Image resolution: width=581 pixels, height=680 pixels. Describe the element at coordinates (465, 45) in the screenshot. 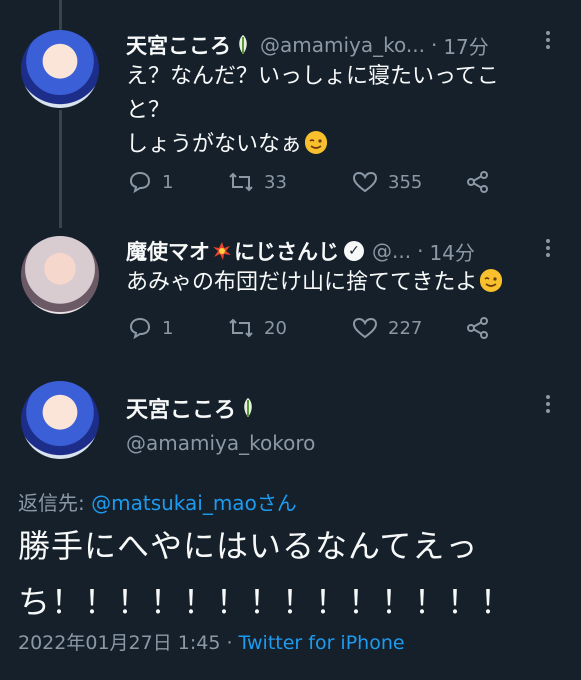

I see `timestamp: 17分` at that location.